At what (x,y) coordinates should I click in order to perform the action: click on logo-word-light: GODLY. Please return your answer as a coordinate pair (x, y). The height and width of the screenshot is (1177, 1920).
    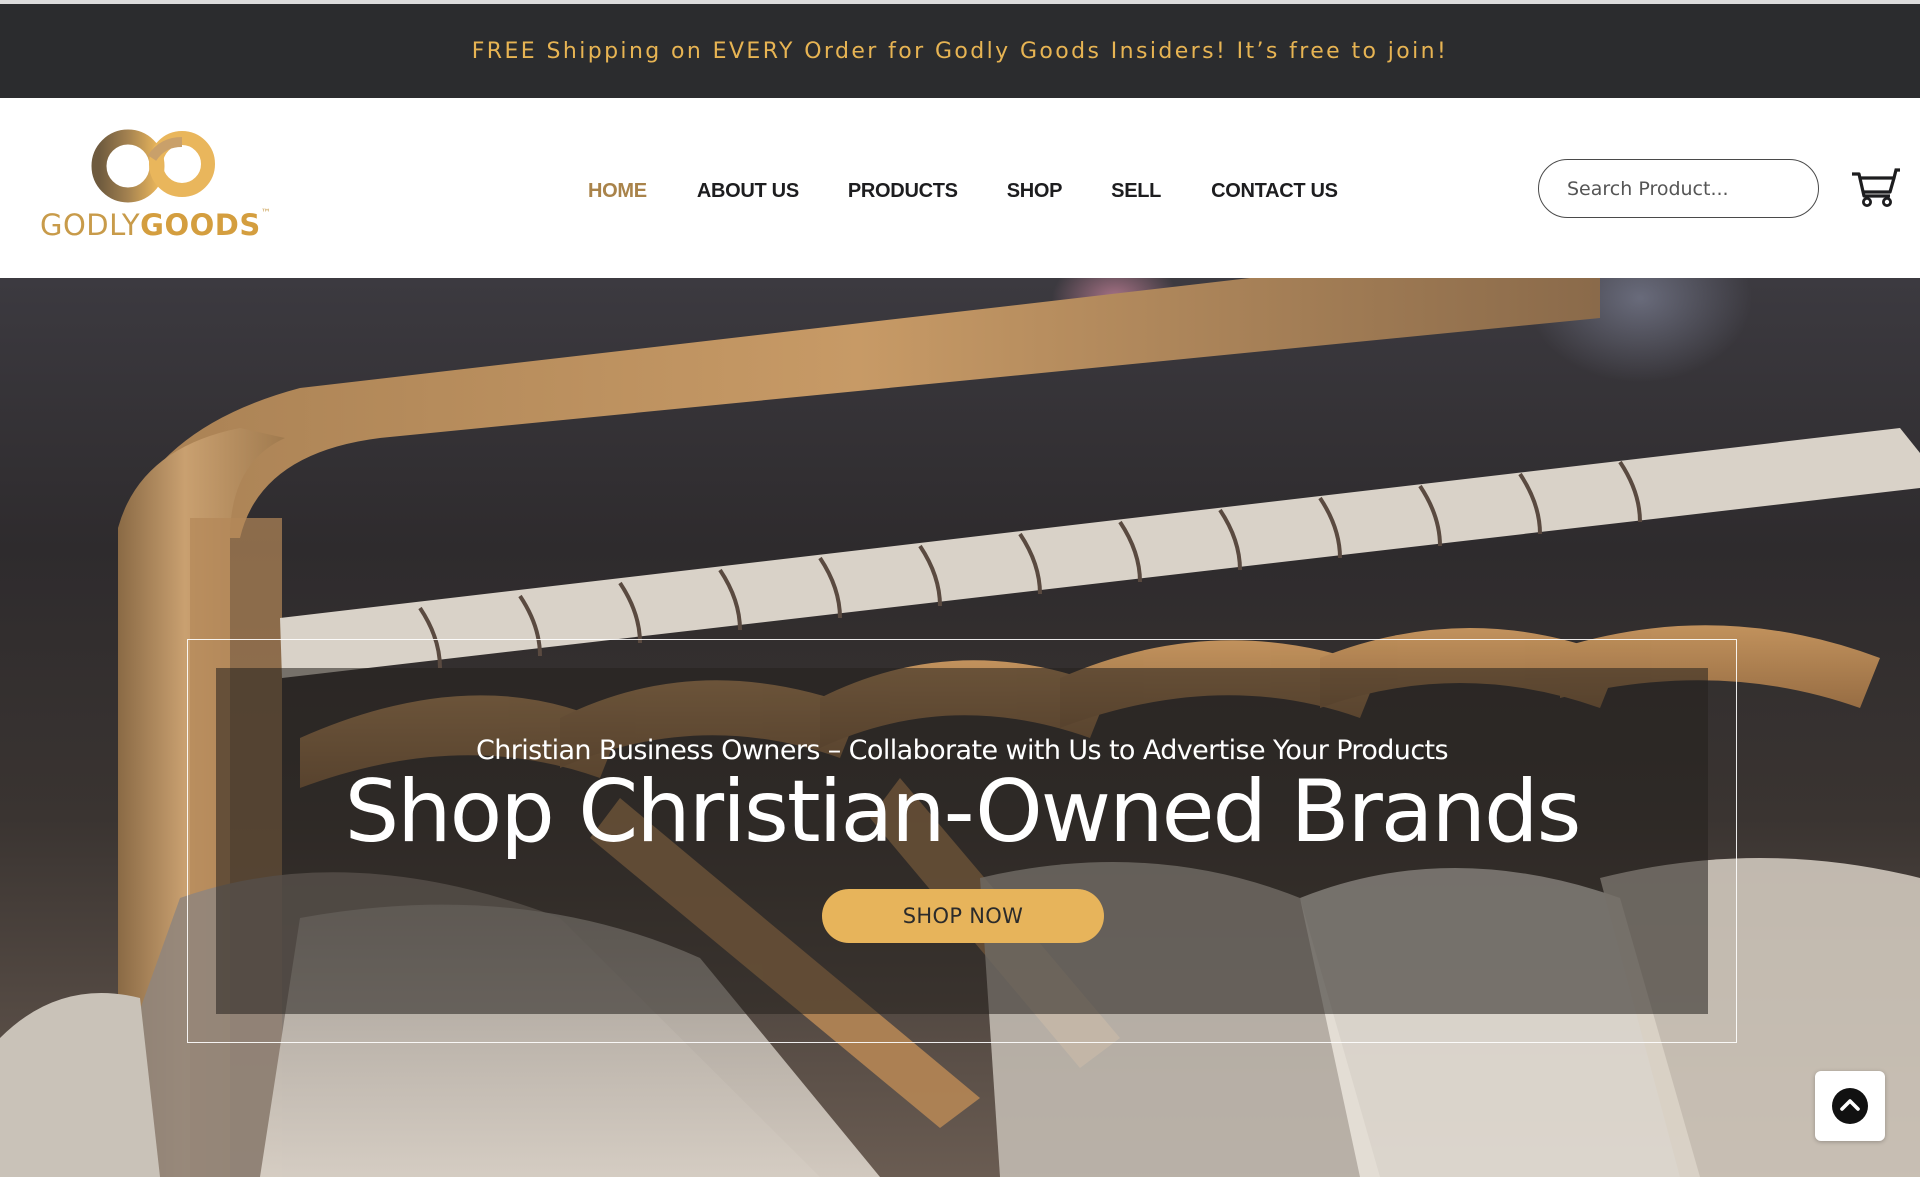
    Looking at the image, I should click on (90, 225).